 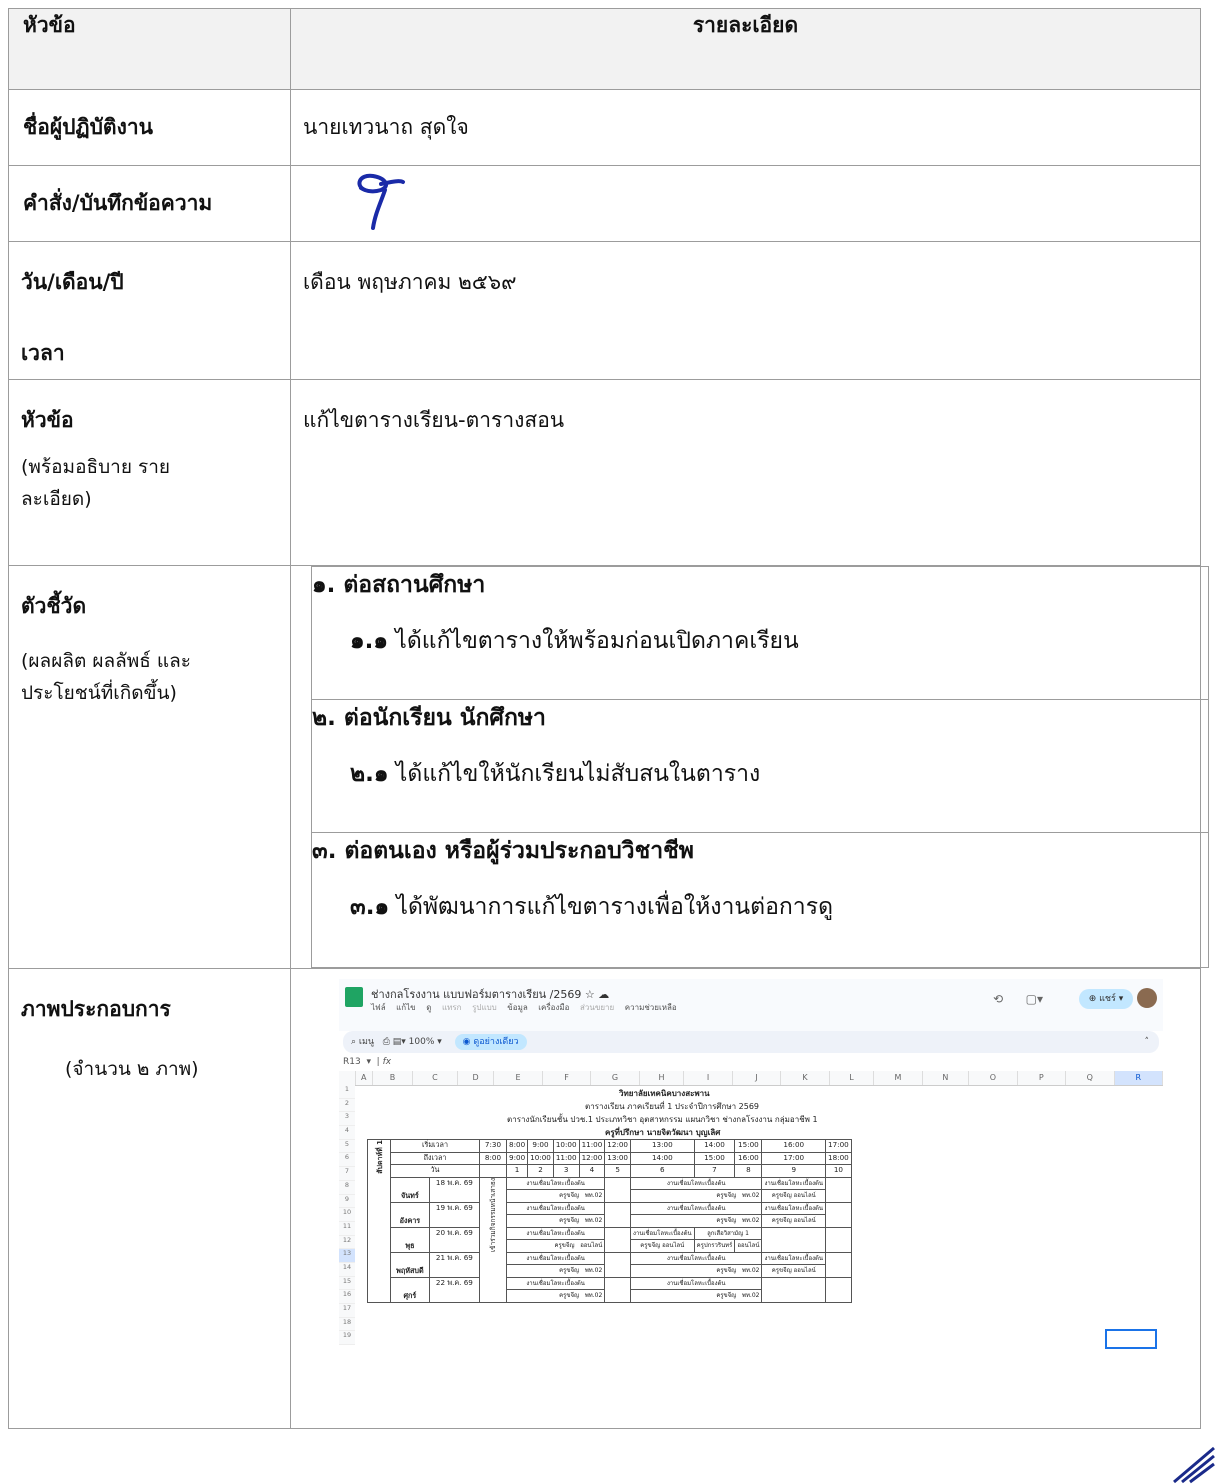 What do you see at coordinates (604, 994) in the screenshot?
I see `cloud-icon: ☁` at bounding box center [604, 994].